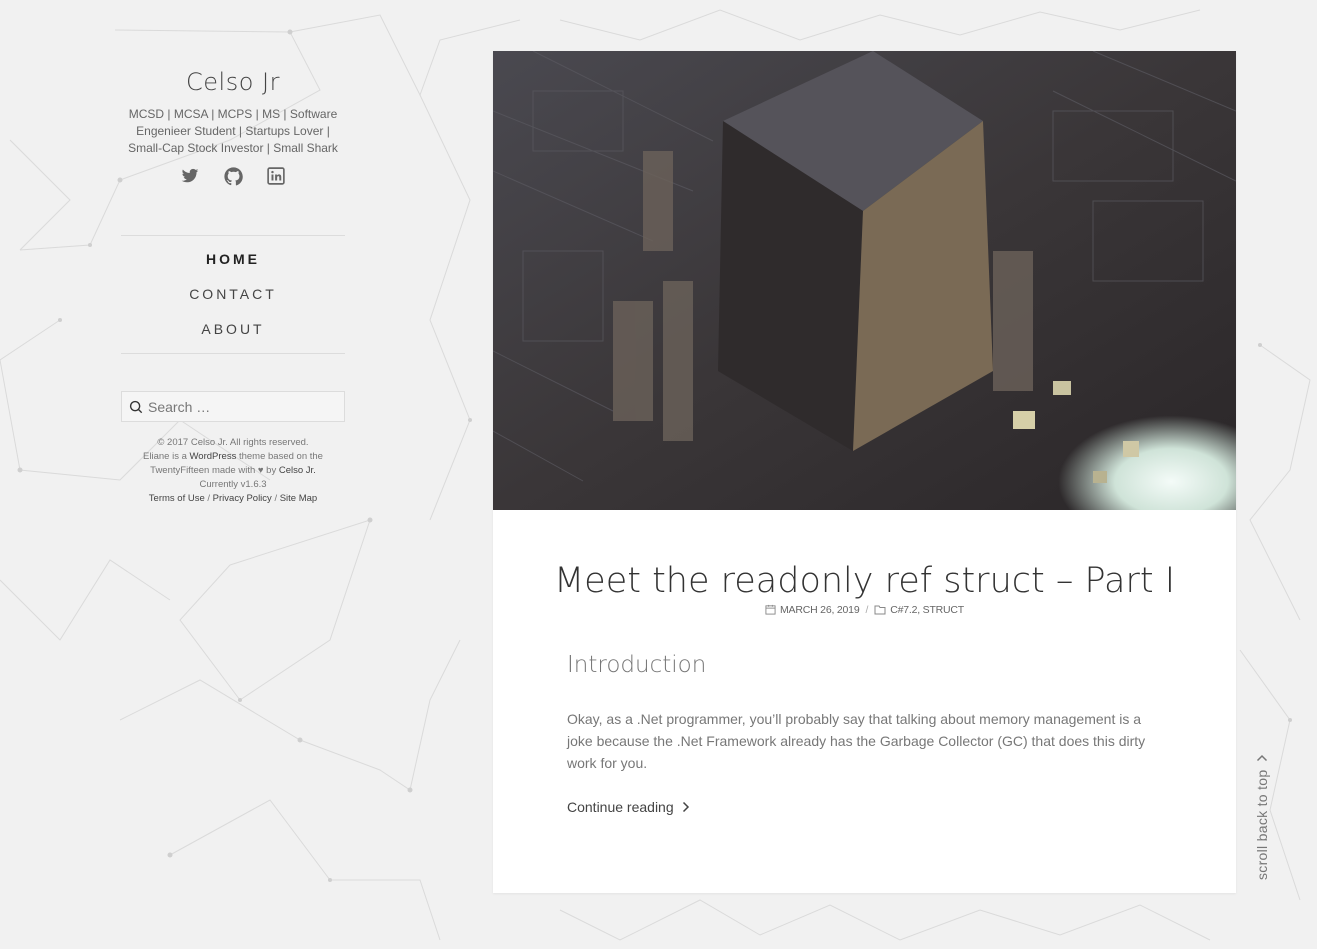  I want to click on privacy-link: Privacy Policy, so click(242, 498).